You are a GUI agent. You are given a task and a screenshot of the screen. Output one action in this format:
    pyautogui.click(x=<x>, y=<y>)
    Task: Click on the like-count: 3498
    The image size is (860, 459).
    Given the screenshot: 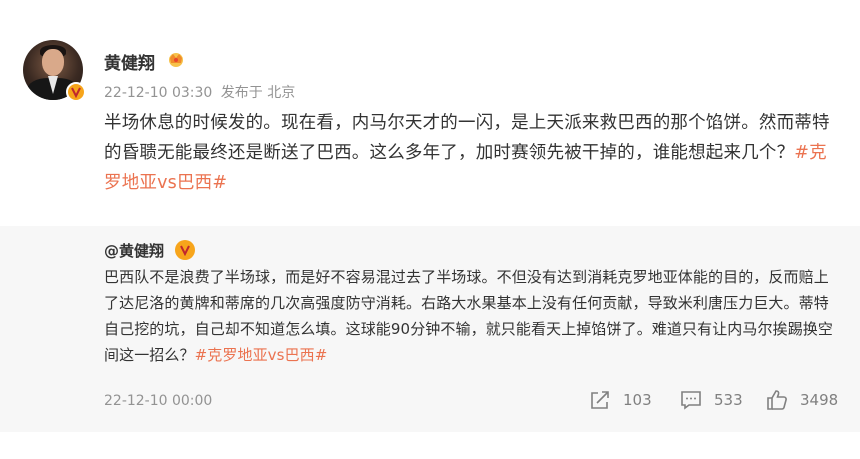 What is the action you would take?
    pyautogui.click(x=819, y=400)
    